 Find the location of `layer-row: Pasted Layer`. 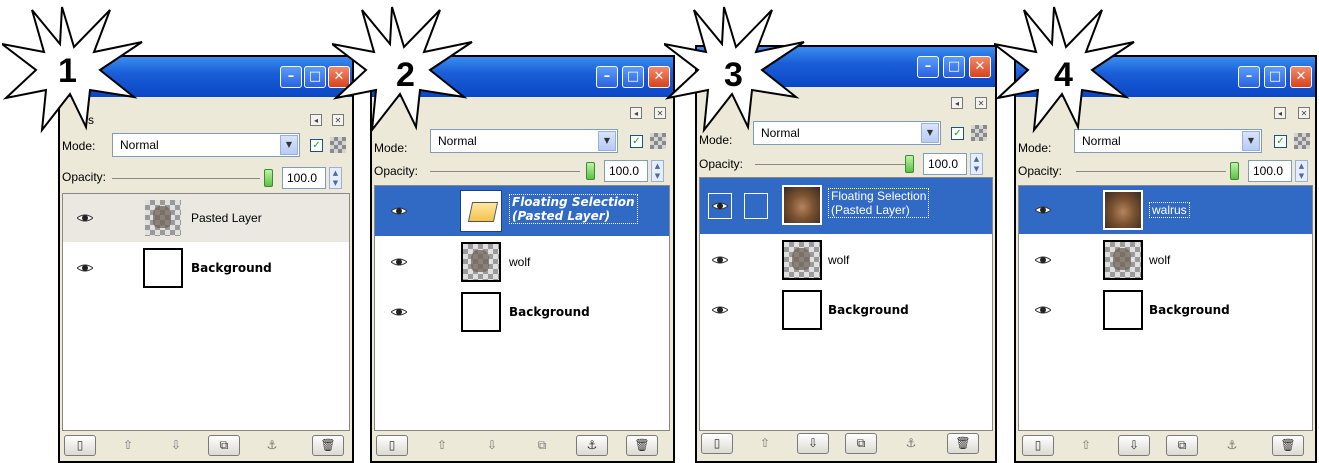

layer-row: Pasted Layer is located at coordinates (206, 218).